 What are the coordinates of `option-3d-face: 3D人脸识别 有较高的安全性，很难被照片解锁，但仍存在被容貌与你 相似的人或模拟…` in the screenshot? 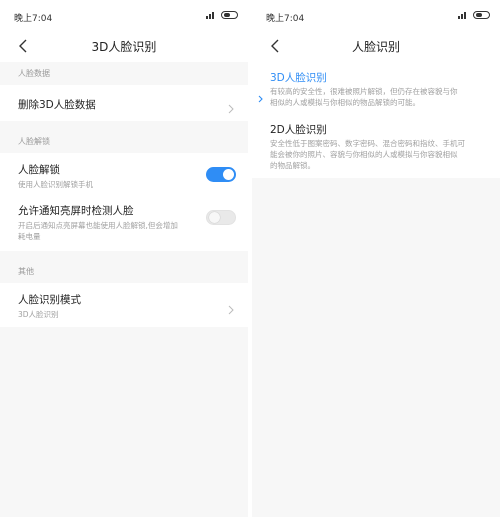 It's located at (376, 96).